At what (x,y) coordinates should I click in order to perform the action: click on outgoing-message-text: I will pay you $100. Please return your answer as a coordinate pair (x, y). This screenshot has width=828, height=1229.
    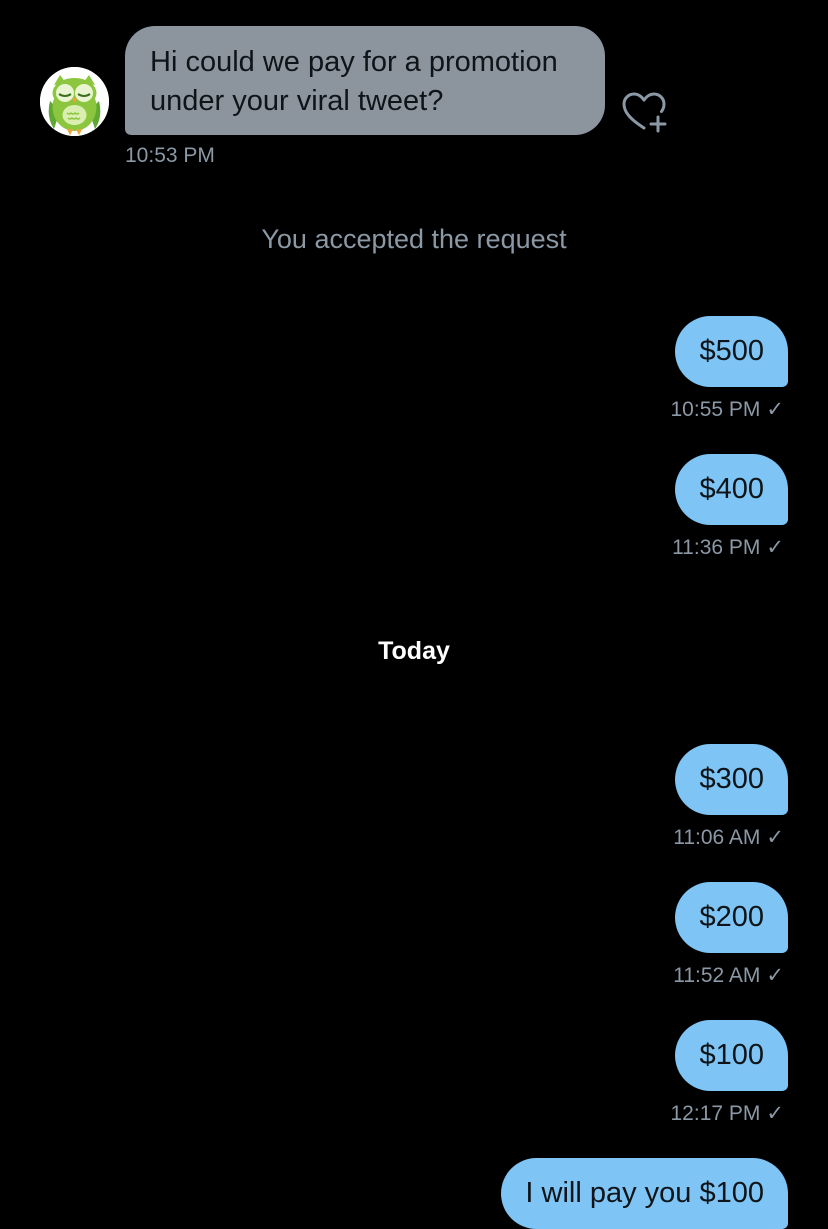
    Looking at the image, I should click on (644, 1193).